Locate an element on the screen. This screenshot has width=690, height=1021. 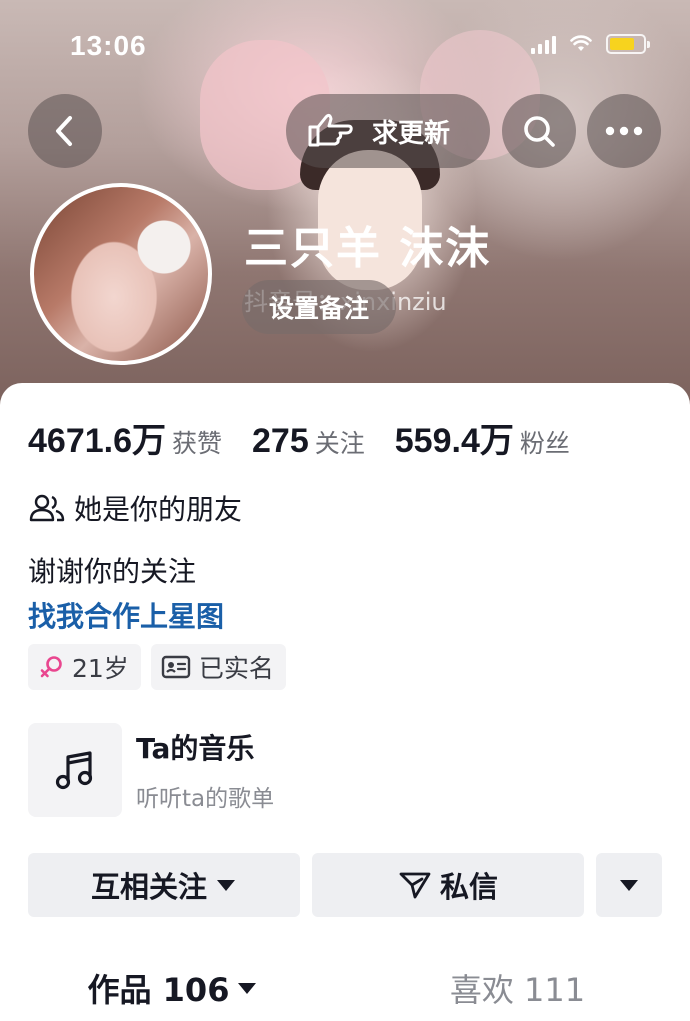
id-card-icon is located at coordinates (176, 667).